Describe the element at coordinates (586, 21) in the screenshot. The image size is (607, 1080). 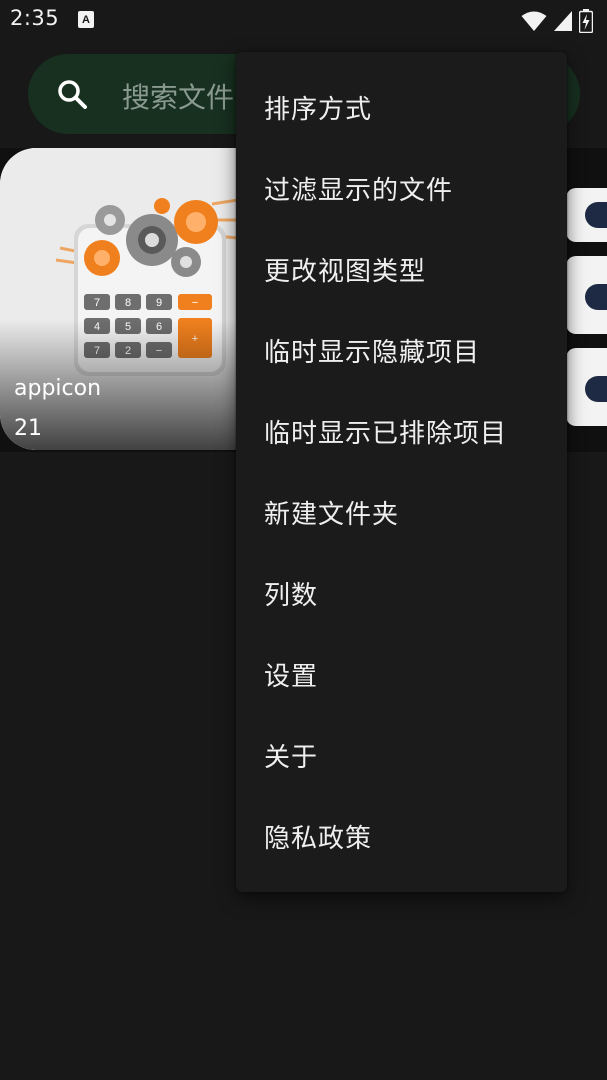
I see `battery-icon` at that location.